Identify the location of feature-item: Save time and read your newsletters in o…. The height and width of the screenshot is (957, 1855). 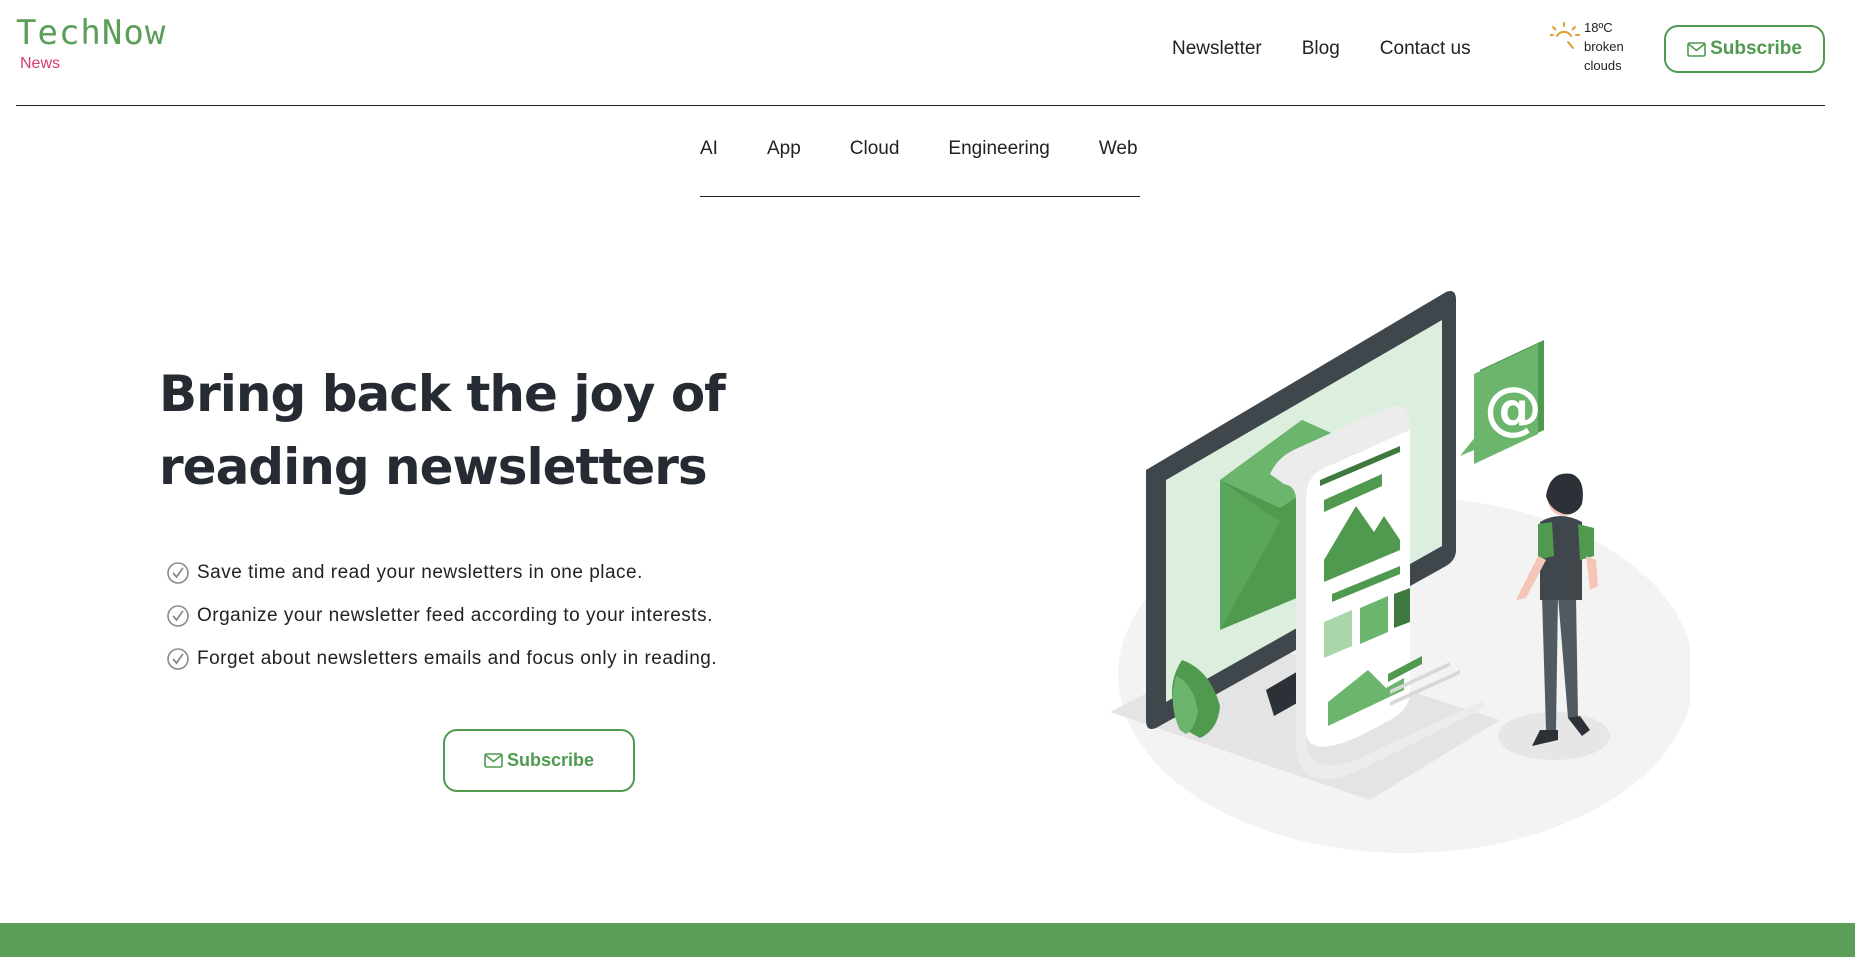
(441, 572).